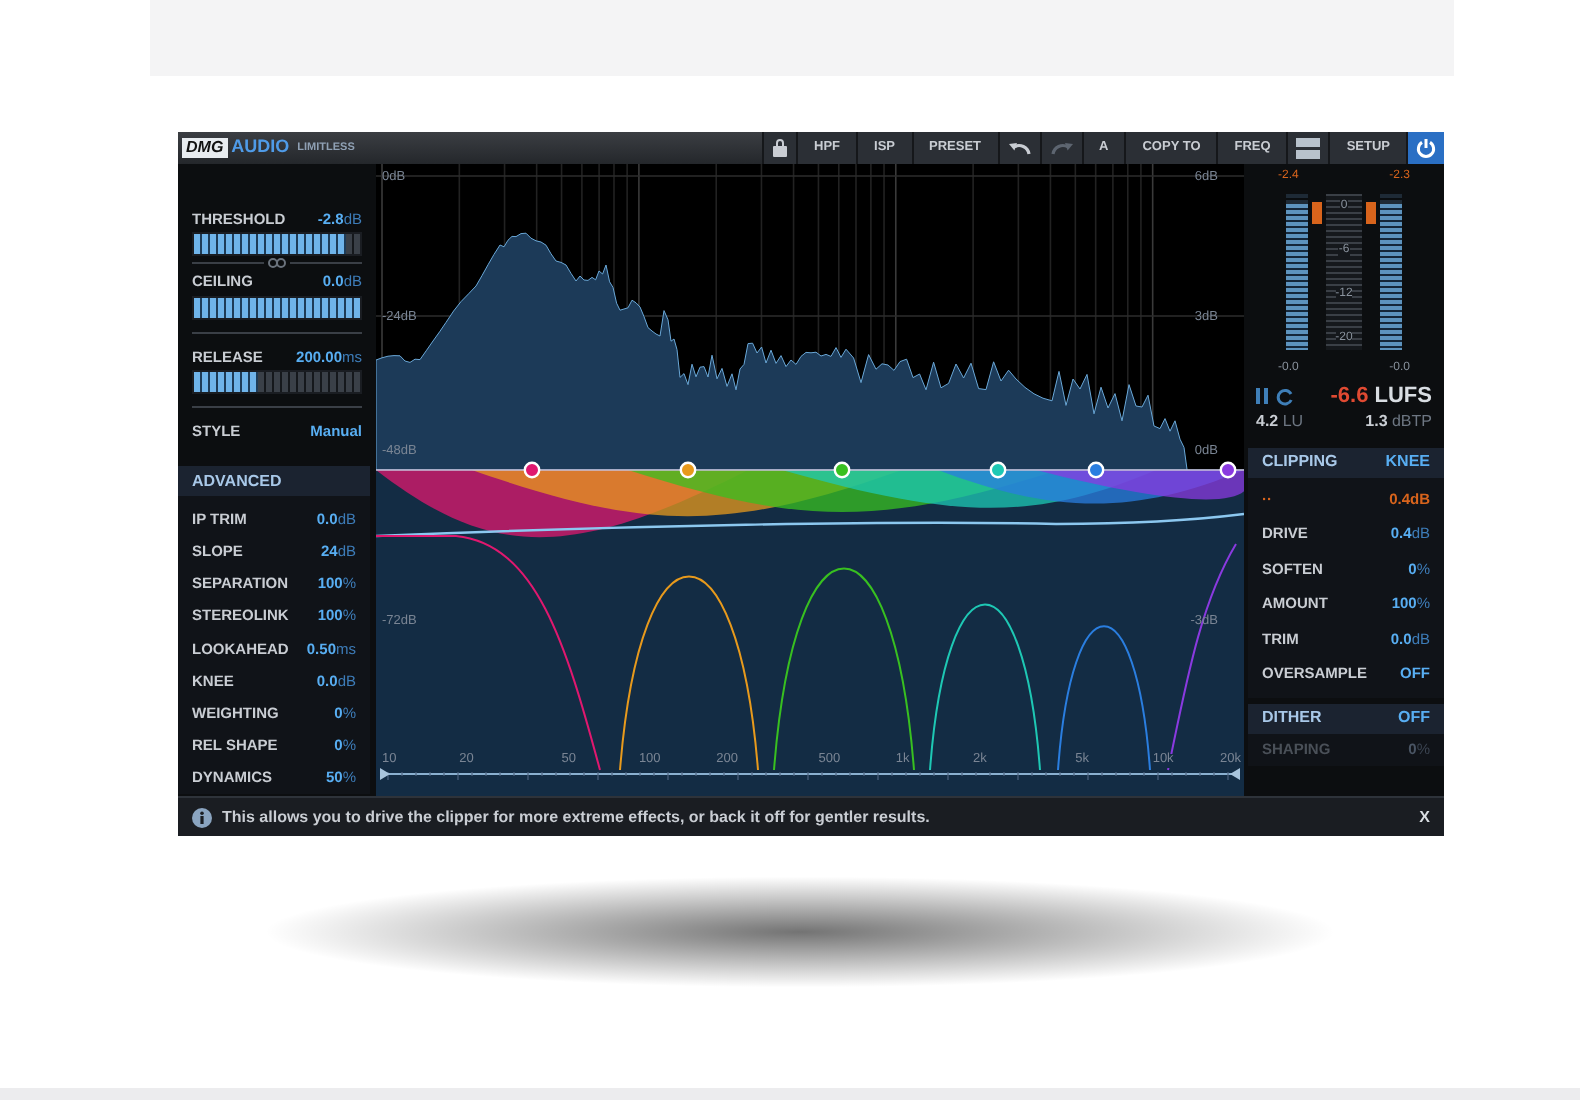 The width and height of the screenshot is (1580, 1100). I want to click on section-value: KNEE, so click(1407, 462).